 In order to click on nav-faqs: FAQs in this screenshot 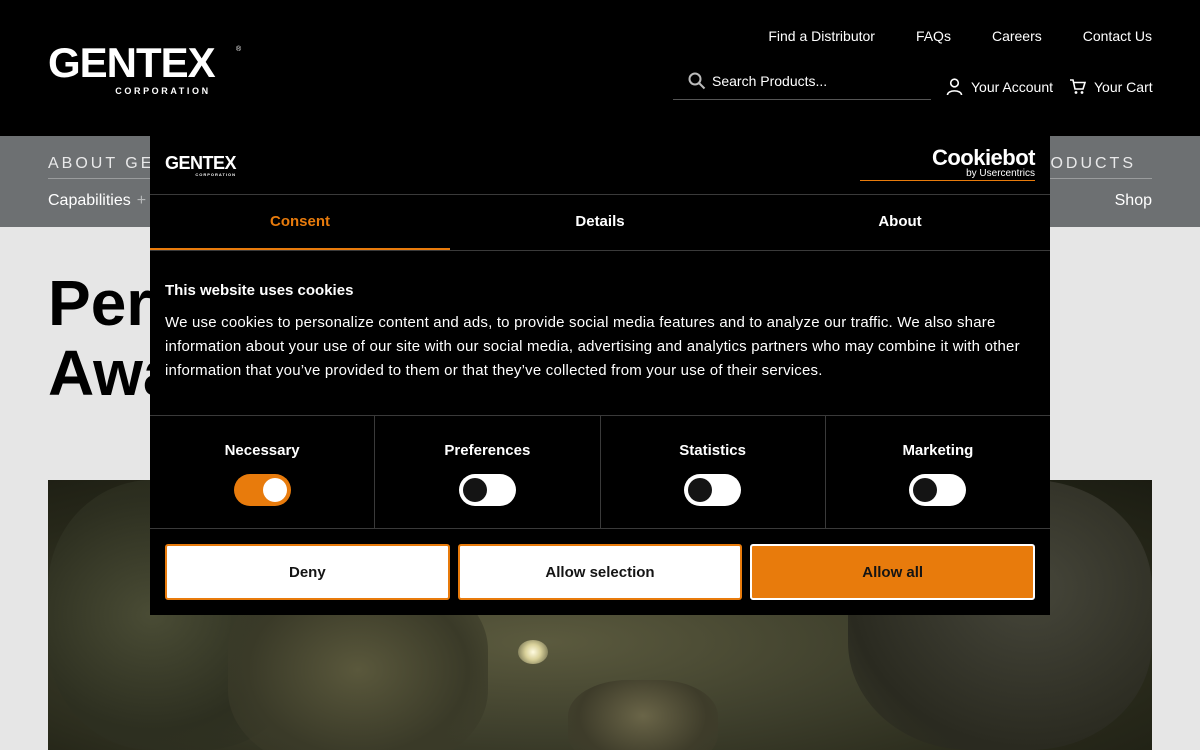, I will do `click(933, 36)`.